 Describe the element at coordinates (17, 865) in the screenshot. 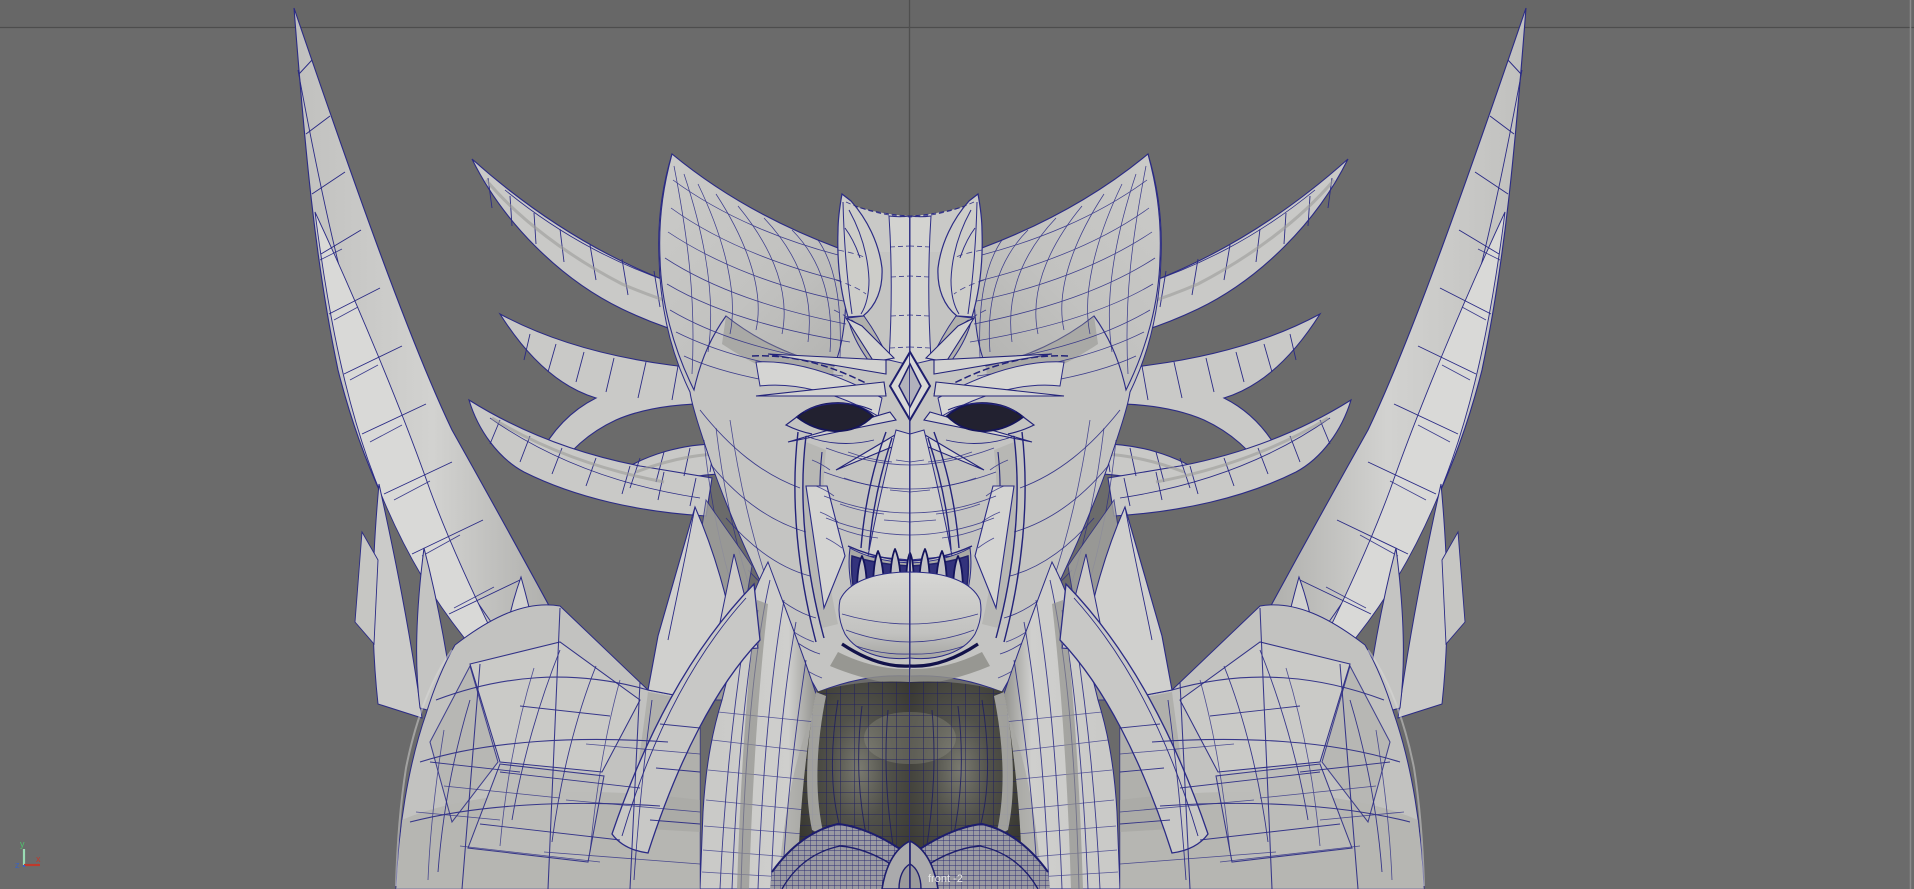

I see `svg-text: z` at that location.